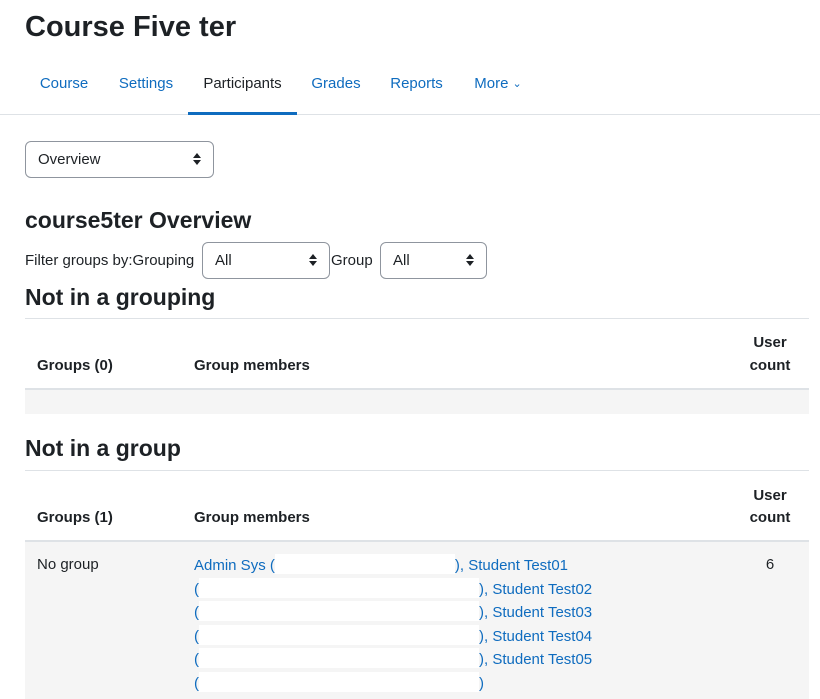  What do you see at coordinates (542, 659) in the screenshot?
I see `member-link-student05: Student Test05` at bounding box center [542, 659].